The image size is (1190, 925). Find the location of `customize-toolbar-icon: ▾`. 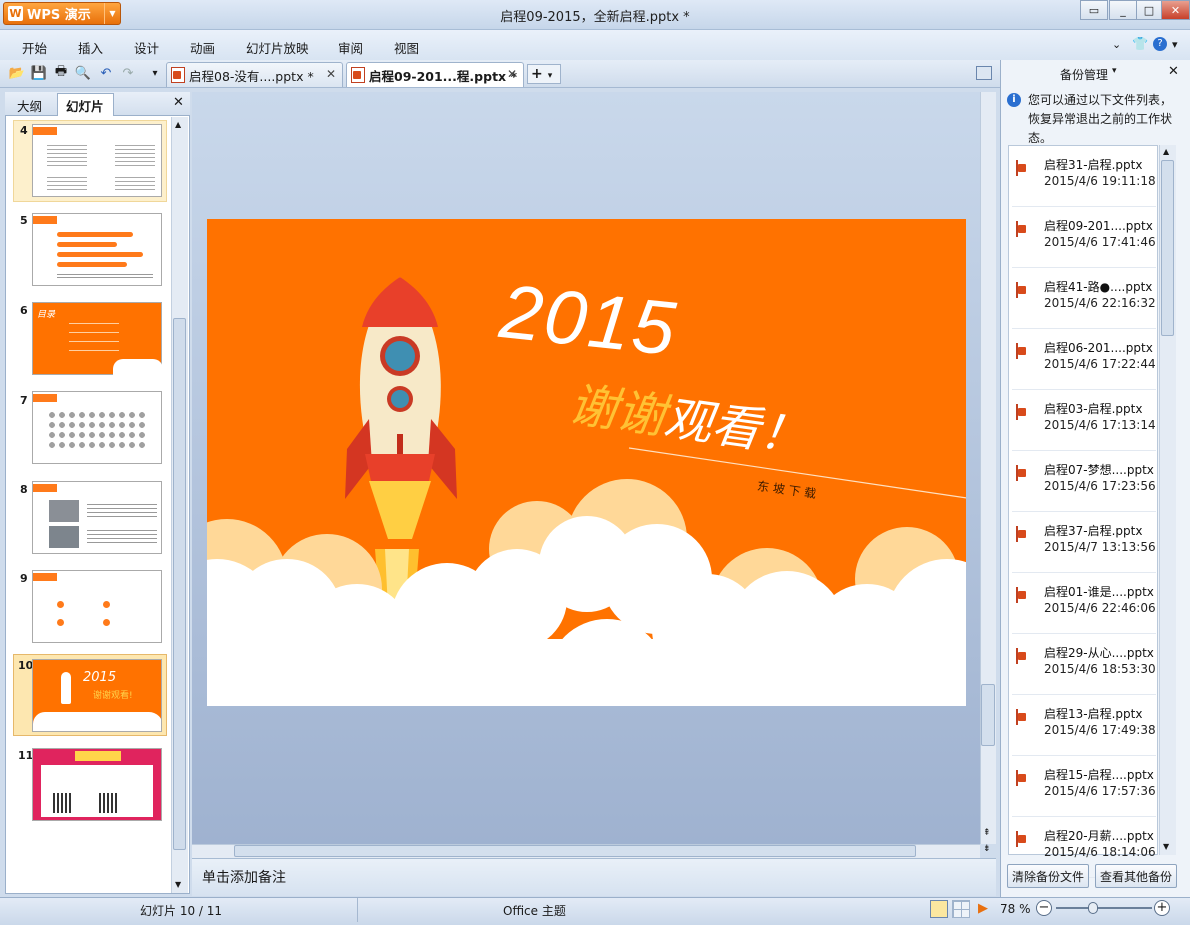

customize-toolbar-icon: ▾ is located at coordinates (155, 73).